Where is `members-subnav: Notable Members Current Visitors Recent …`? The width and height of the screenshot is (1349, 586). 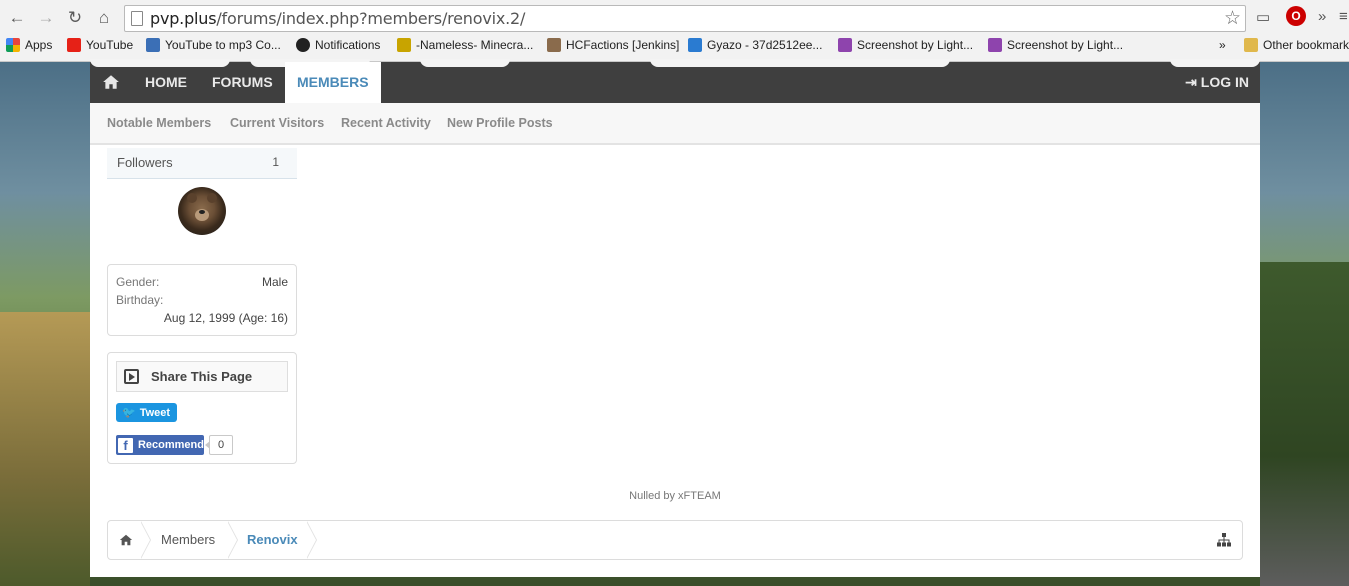 members-subnav: Notable Members Current Visitors Recent … is located at coordinates (675, 124).